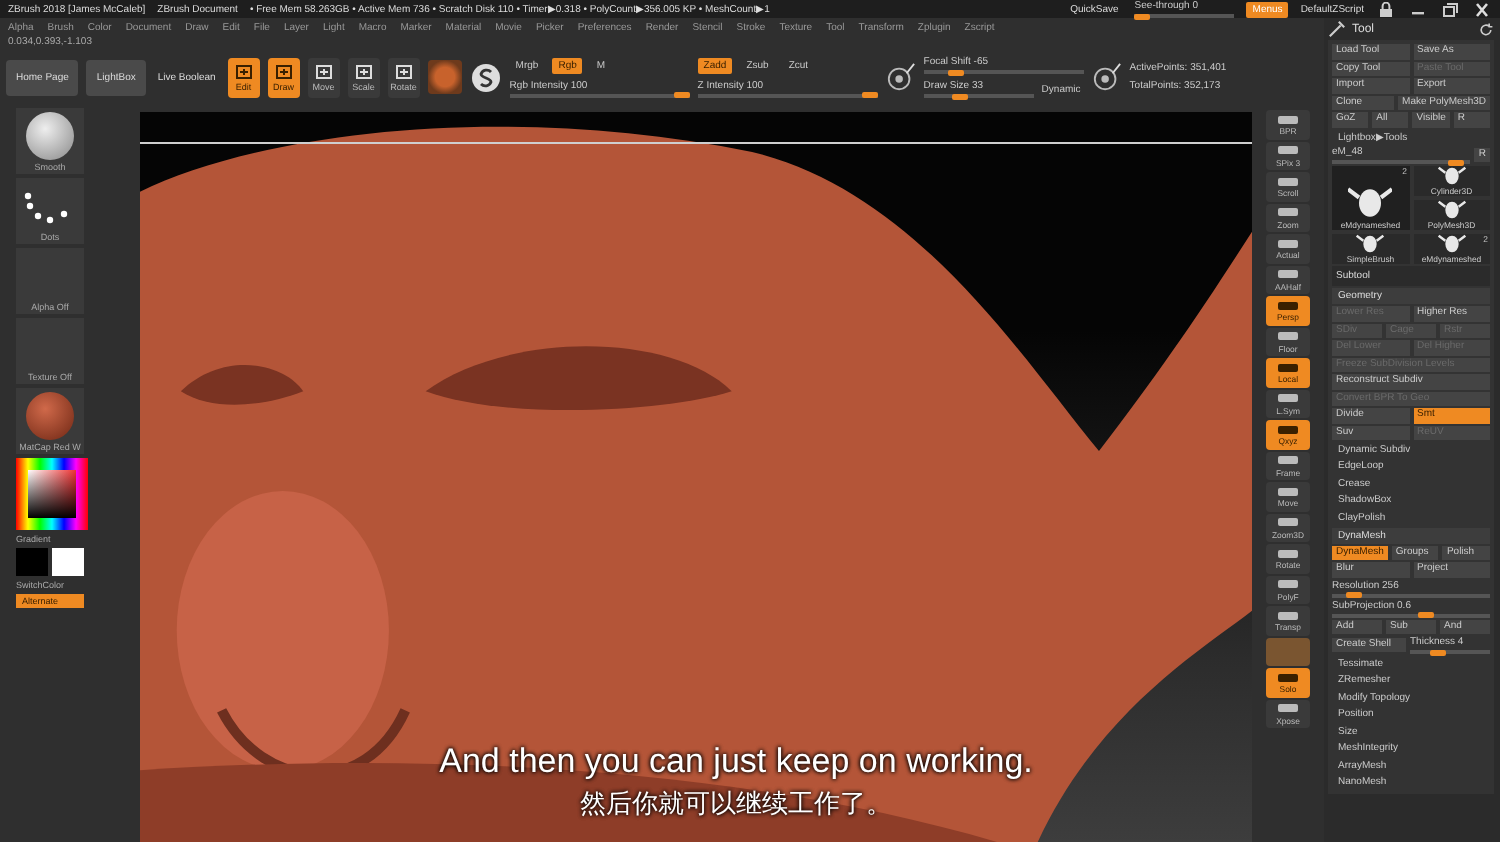  What do you see at coordinates (52, 494) in the screenshot?
I see `color-picker` at bounding box center [52, 494].